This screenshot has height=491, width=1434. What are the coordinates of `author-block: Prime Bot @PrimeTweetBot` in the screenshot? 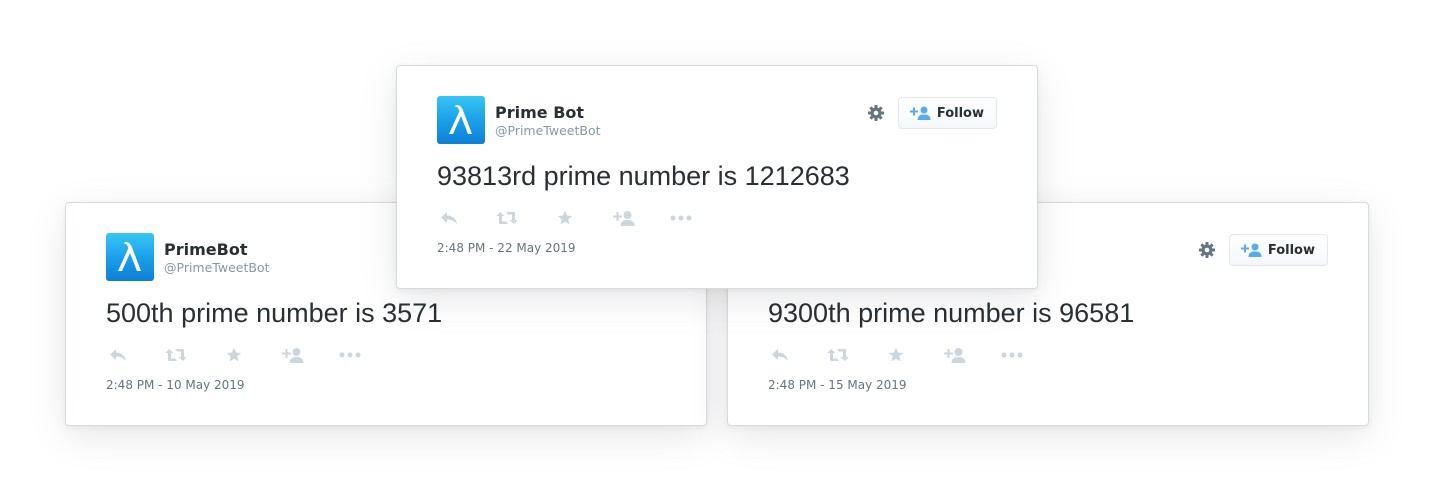 It's located at (548, 121).